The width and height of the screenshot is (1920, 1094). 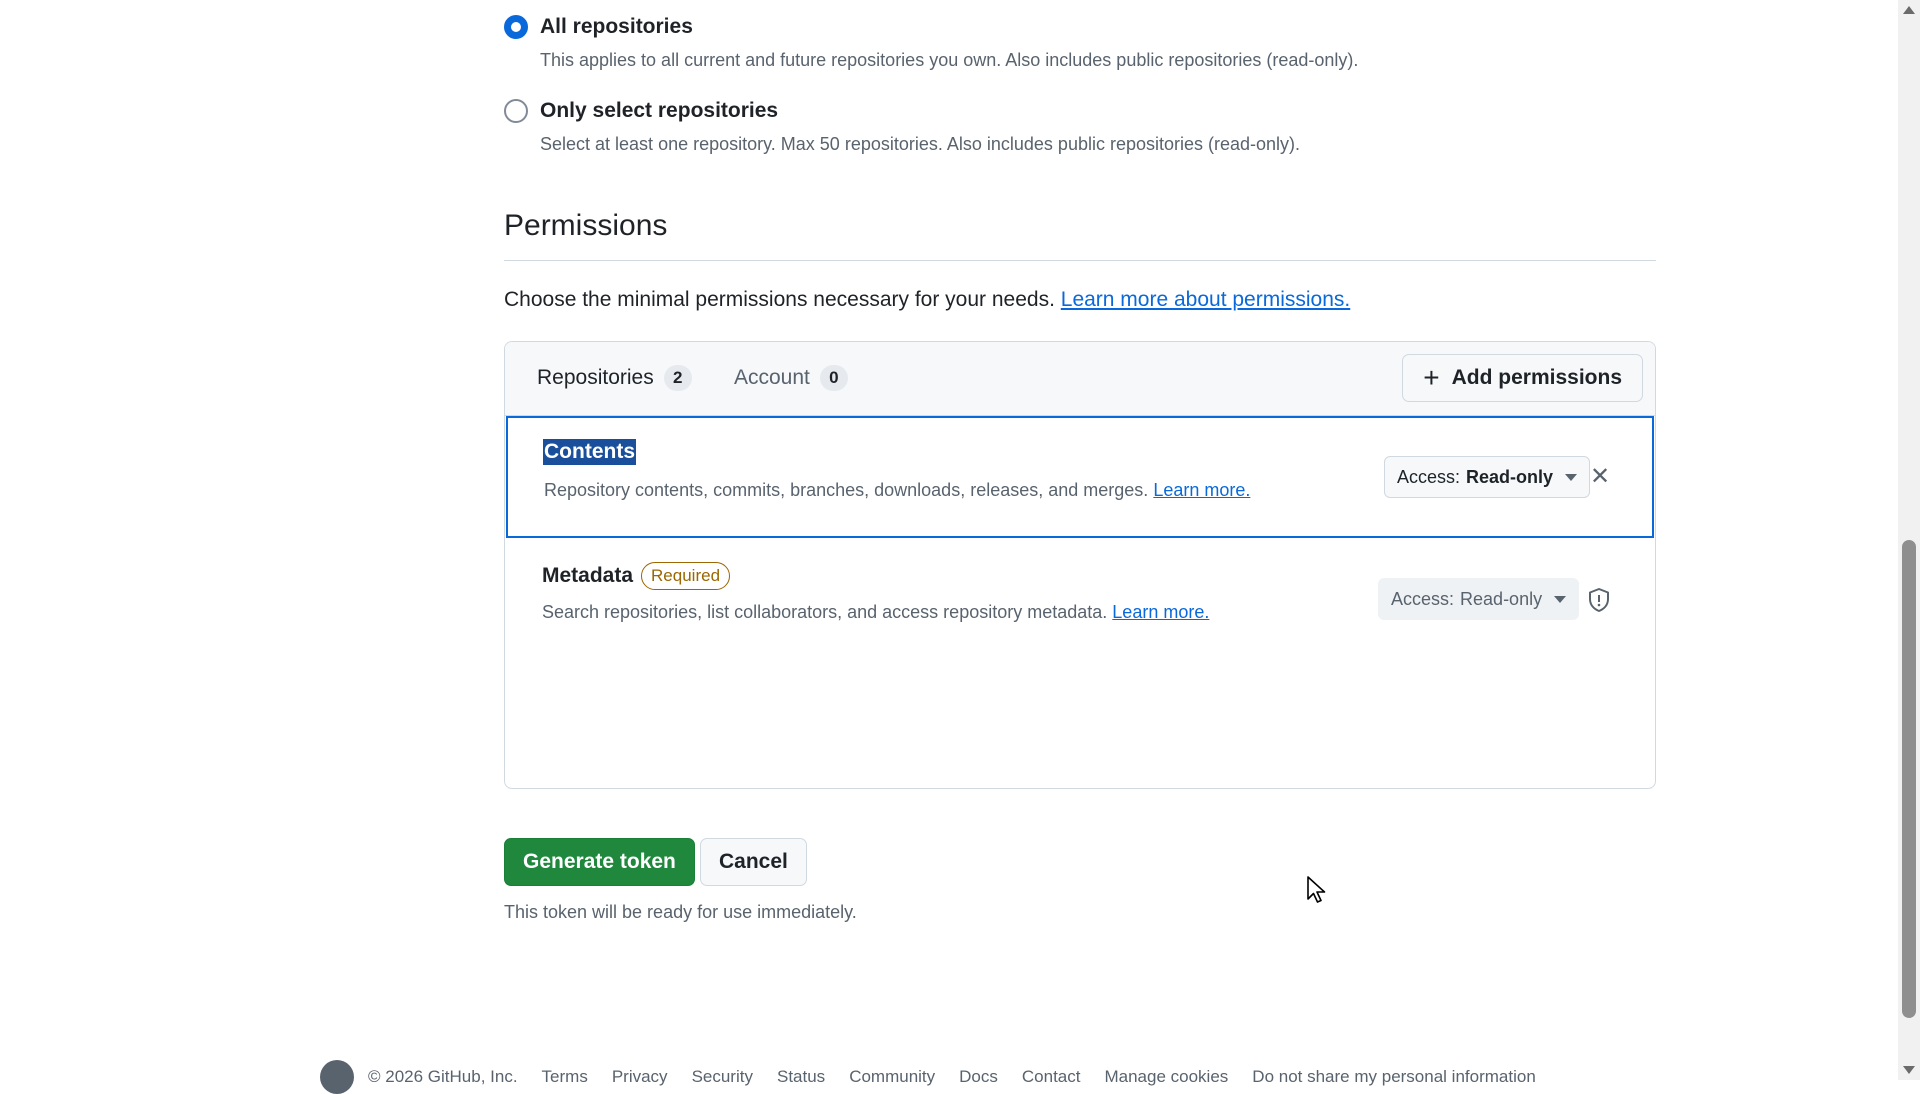 What do you see at coordinates (1599, 600) in the screenshot?
I see `shield-icon` at bounding box center [1599, 600].